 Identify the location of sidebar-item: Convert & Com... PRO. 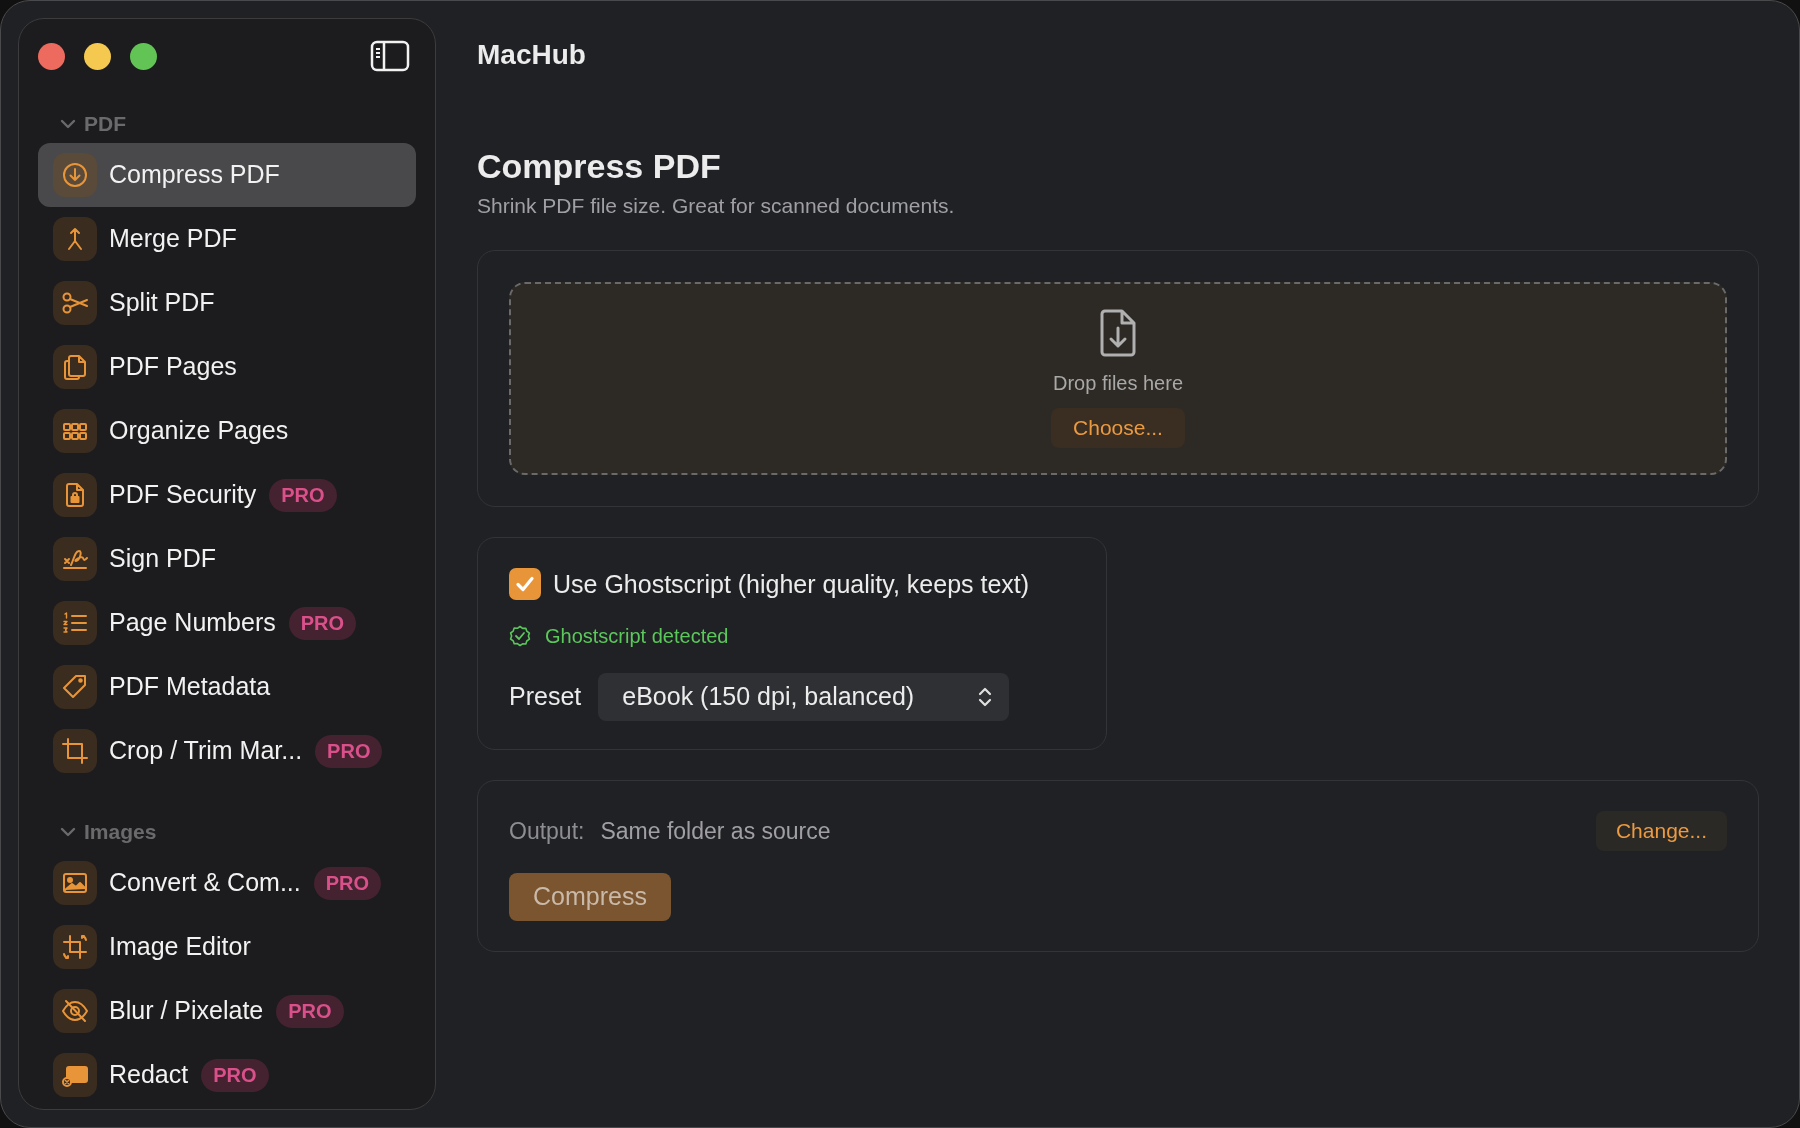
(227, 883).